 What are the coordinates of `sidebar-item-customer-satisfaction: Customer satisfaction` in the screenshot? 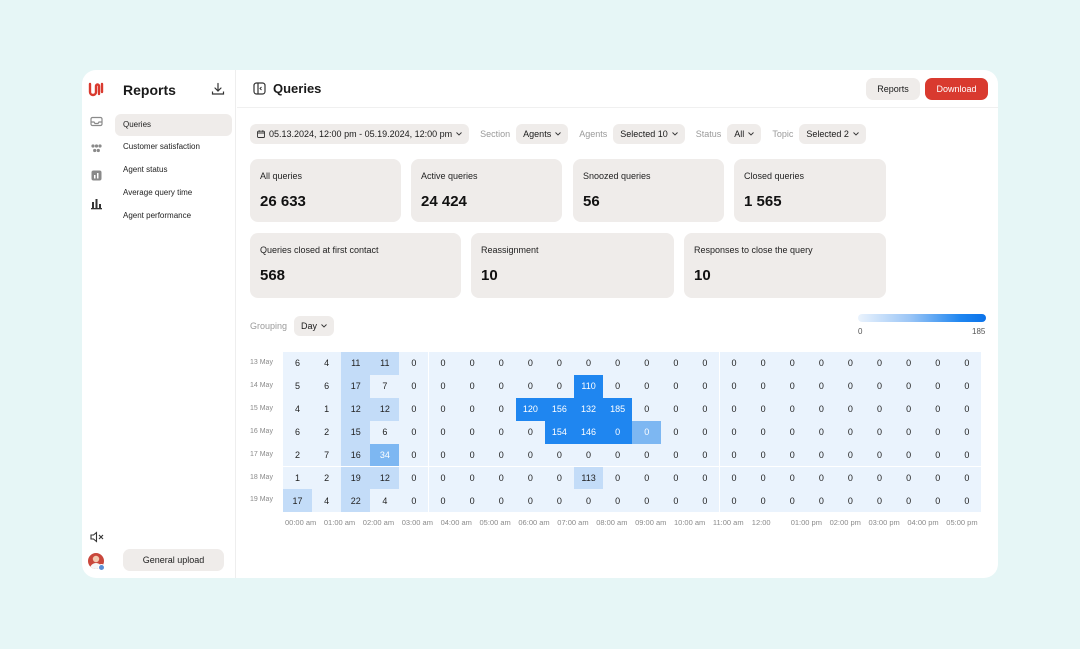 It's located at (173, 147).